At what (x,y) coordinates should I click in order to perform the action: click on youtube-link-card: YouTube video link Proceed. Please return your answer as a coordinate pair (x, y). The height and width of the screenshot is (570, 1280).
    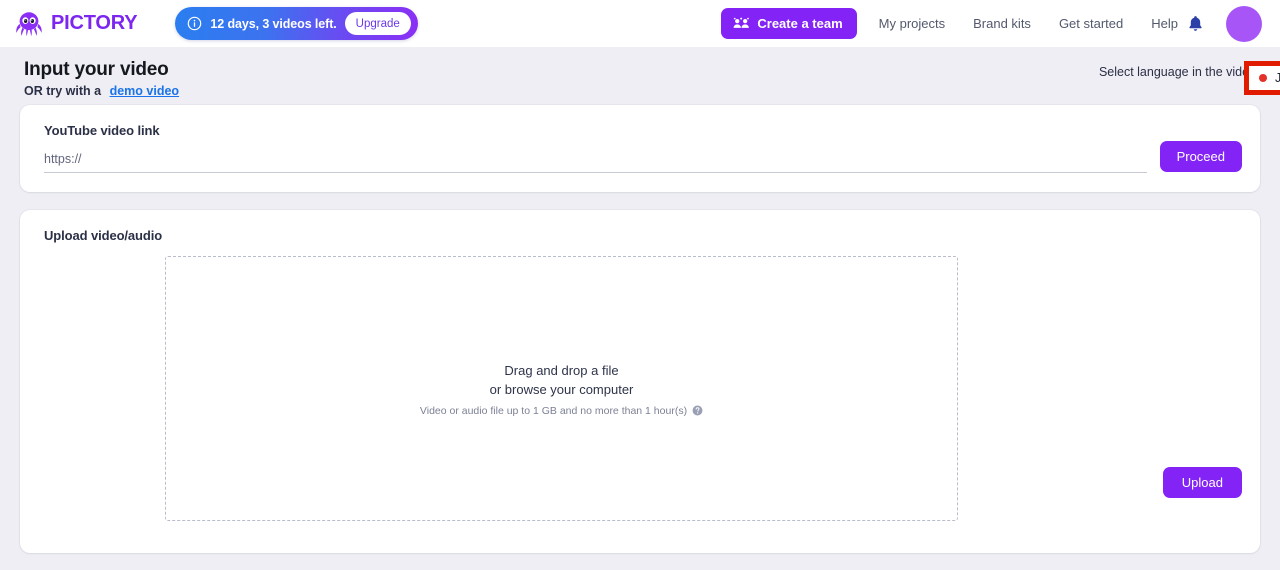
    Looking at the image, I should click on (640, 148).